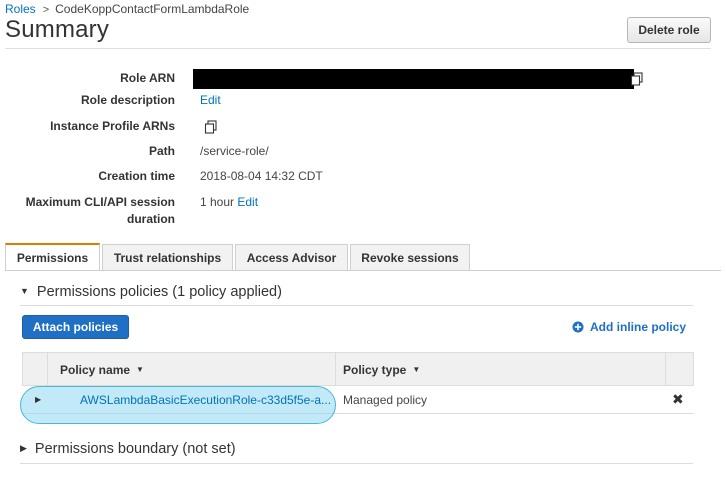 This screenshot has height=487, width=726. What do you see at coordinates (217, 202) in the screenshot?
I see `max-session-duration: 1 hour` at bounding box center [217, 202].